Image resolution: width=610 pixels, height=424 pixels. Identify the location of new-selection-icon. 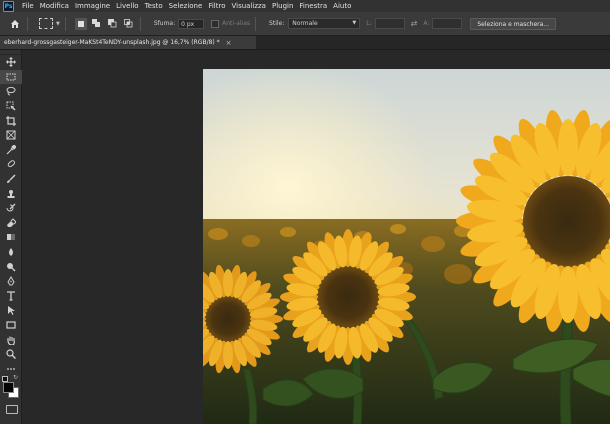
(80, 23).